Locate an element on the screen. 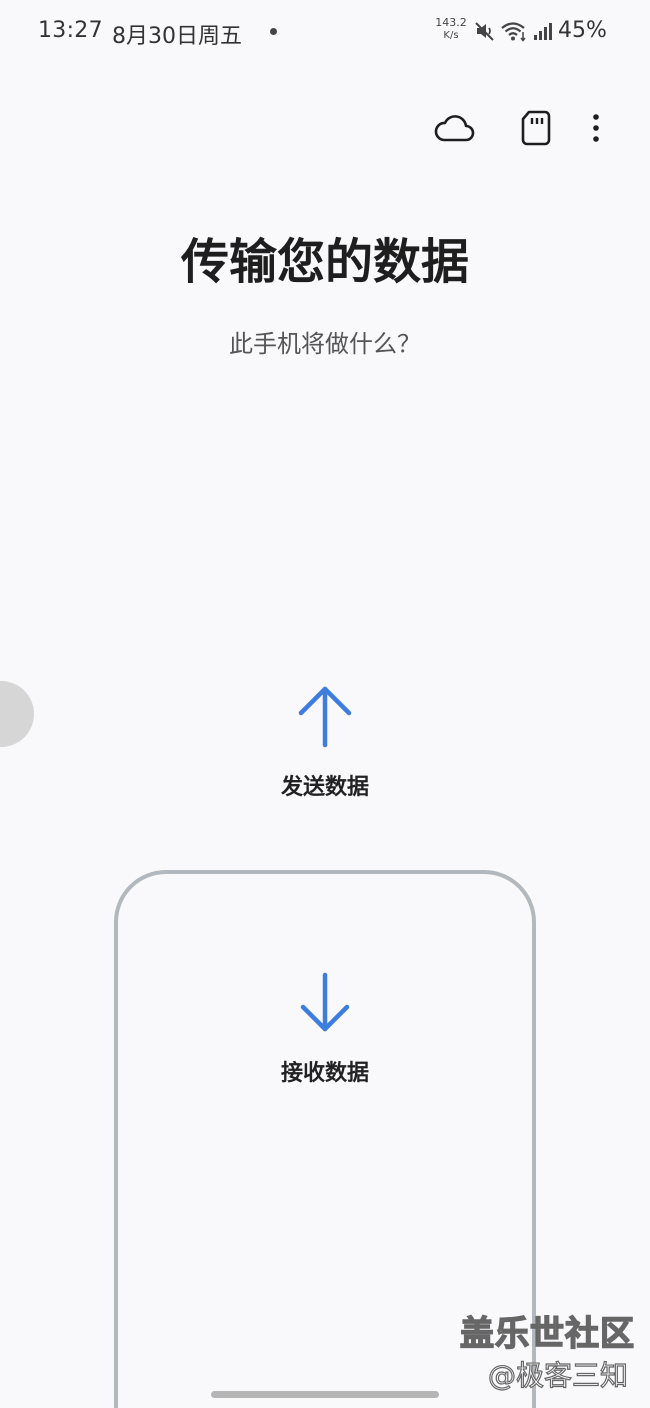 The image size is (650, 1408). mute-icon is located at coordinates (485, 33).